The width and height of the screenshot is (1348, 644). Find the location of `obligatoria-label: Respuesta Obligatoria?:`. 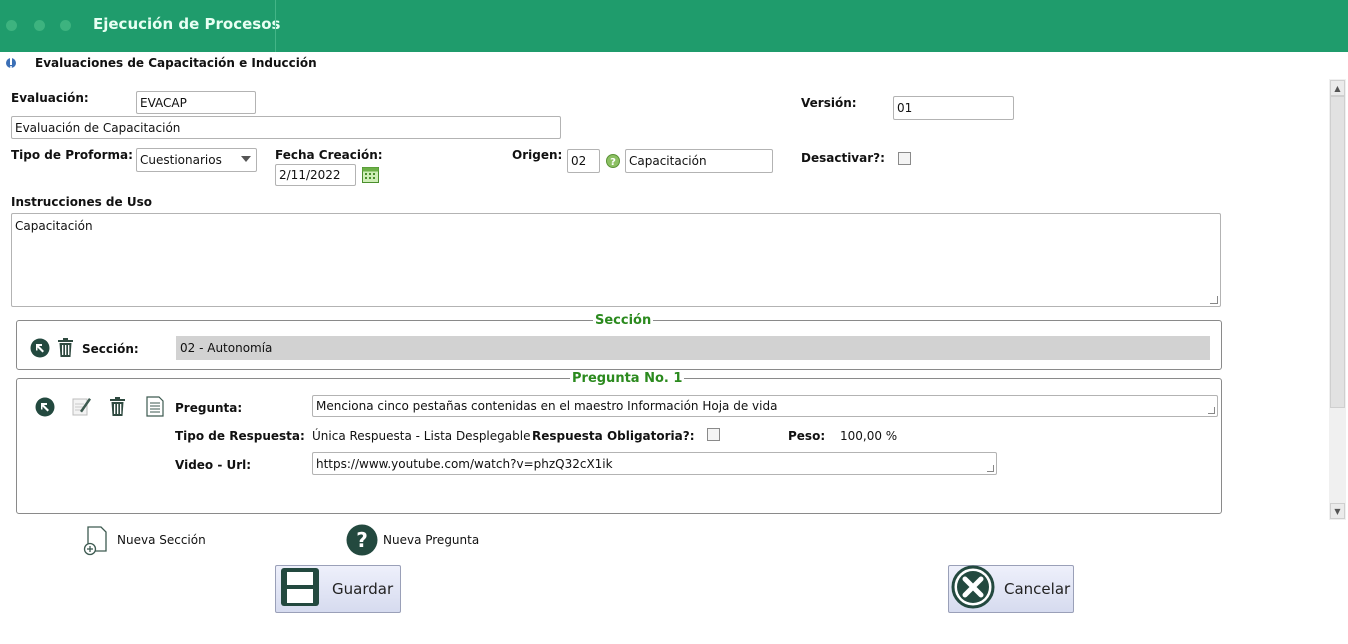

obligatoria-label: Respuesta Obligatoria?: is located at coordinates (613, 436).